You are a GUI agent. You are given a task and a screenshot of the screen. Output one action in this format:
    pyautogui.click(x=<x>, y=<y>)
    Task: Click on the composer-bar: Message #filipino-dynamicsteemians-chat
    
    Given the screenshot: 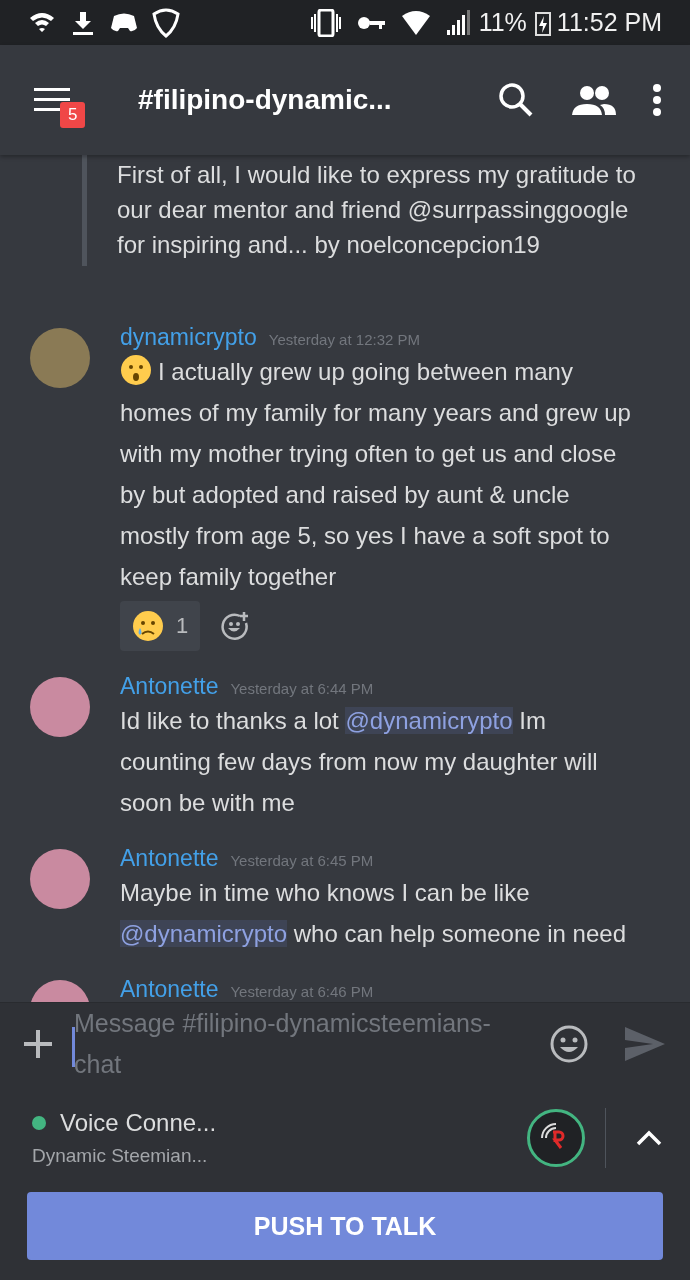 What is the action you would take?
    pyautogui.click(x=345, y=1043)
    